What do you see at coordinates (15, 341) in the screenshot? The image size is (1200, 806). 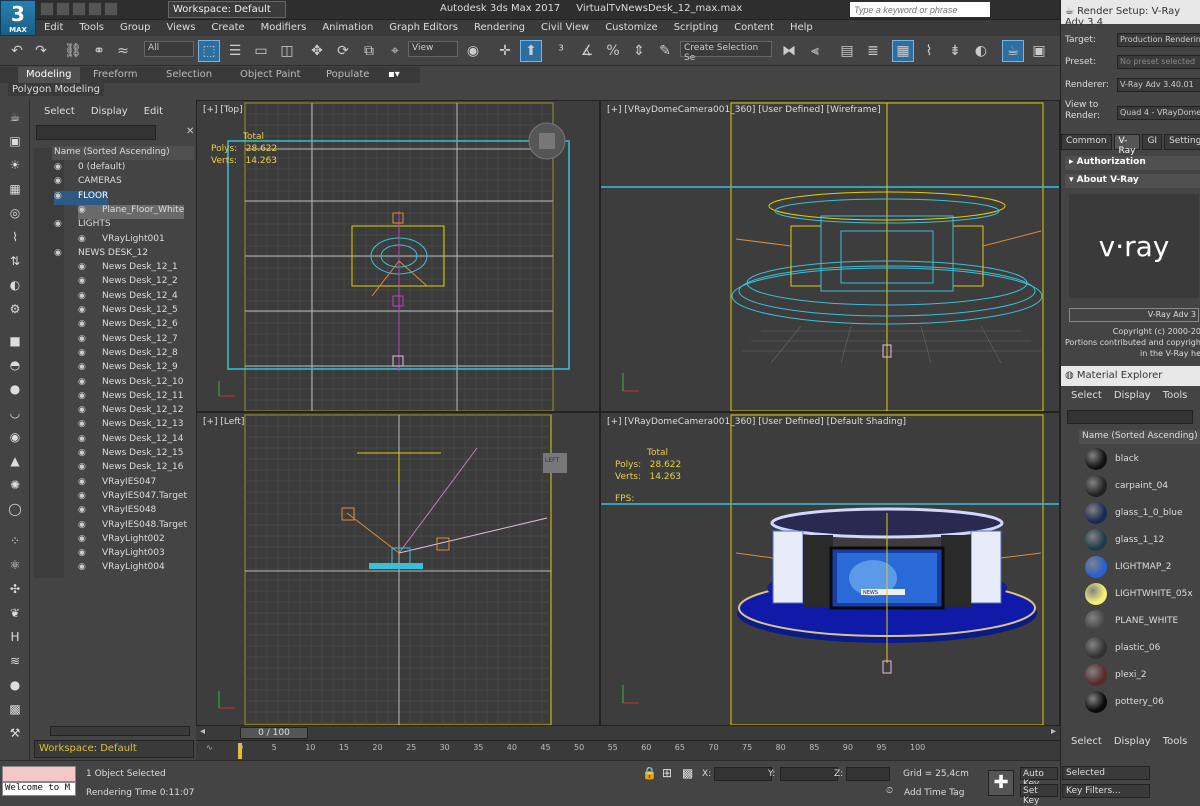 I see `box-icon: ■` at bounding box center [15, 341].